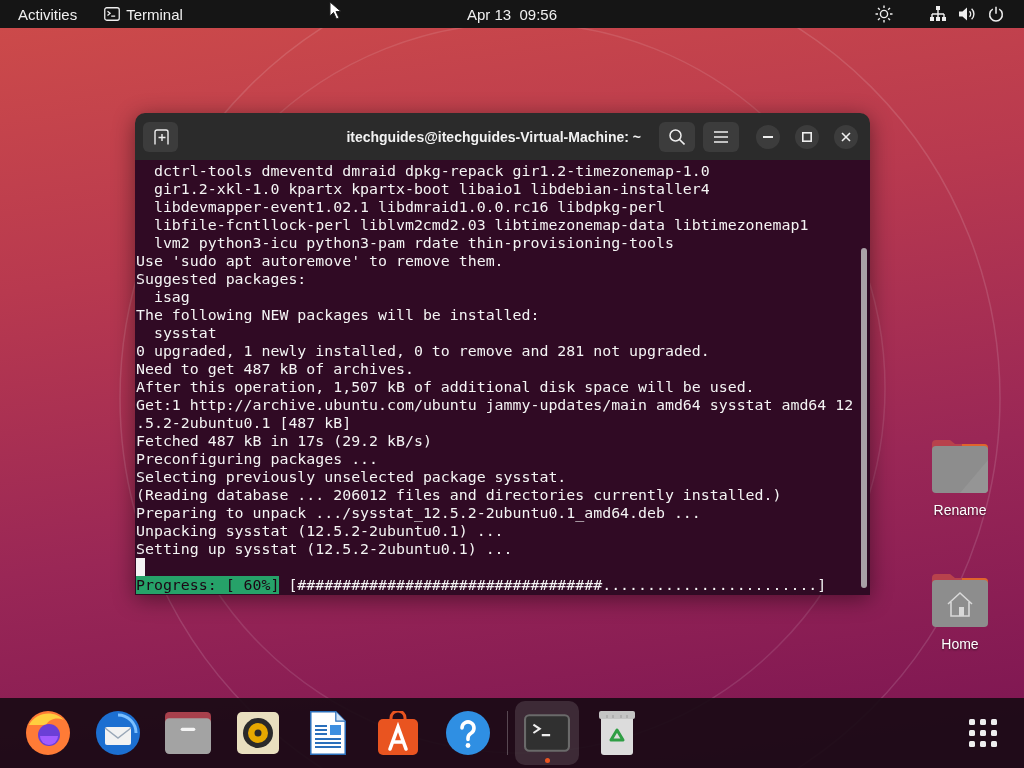 The width and height of the screenshot is (1024, 768). I want to click on envelope-icon, so click(118, 733).